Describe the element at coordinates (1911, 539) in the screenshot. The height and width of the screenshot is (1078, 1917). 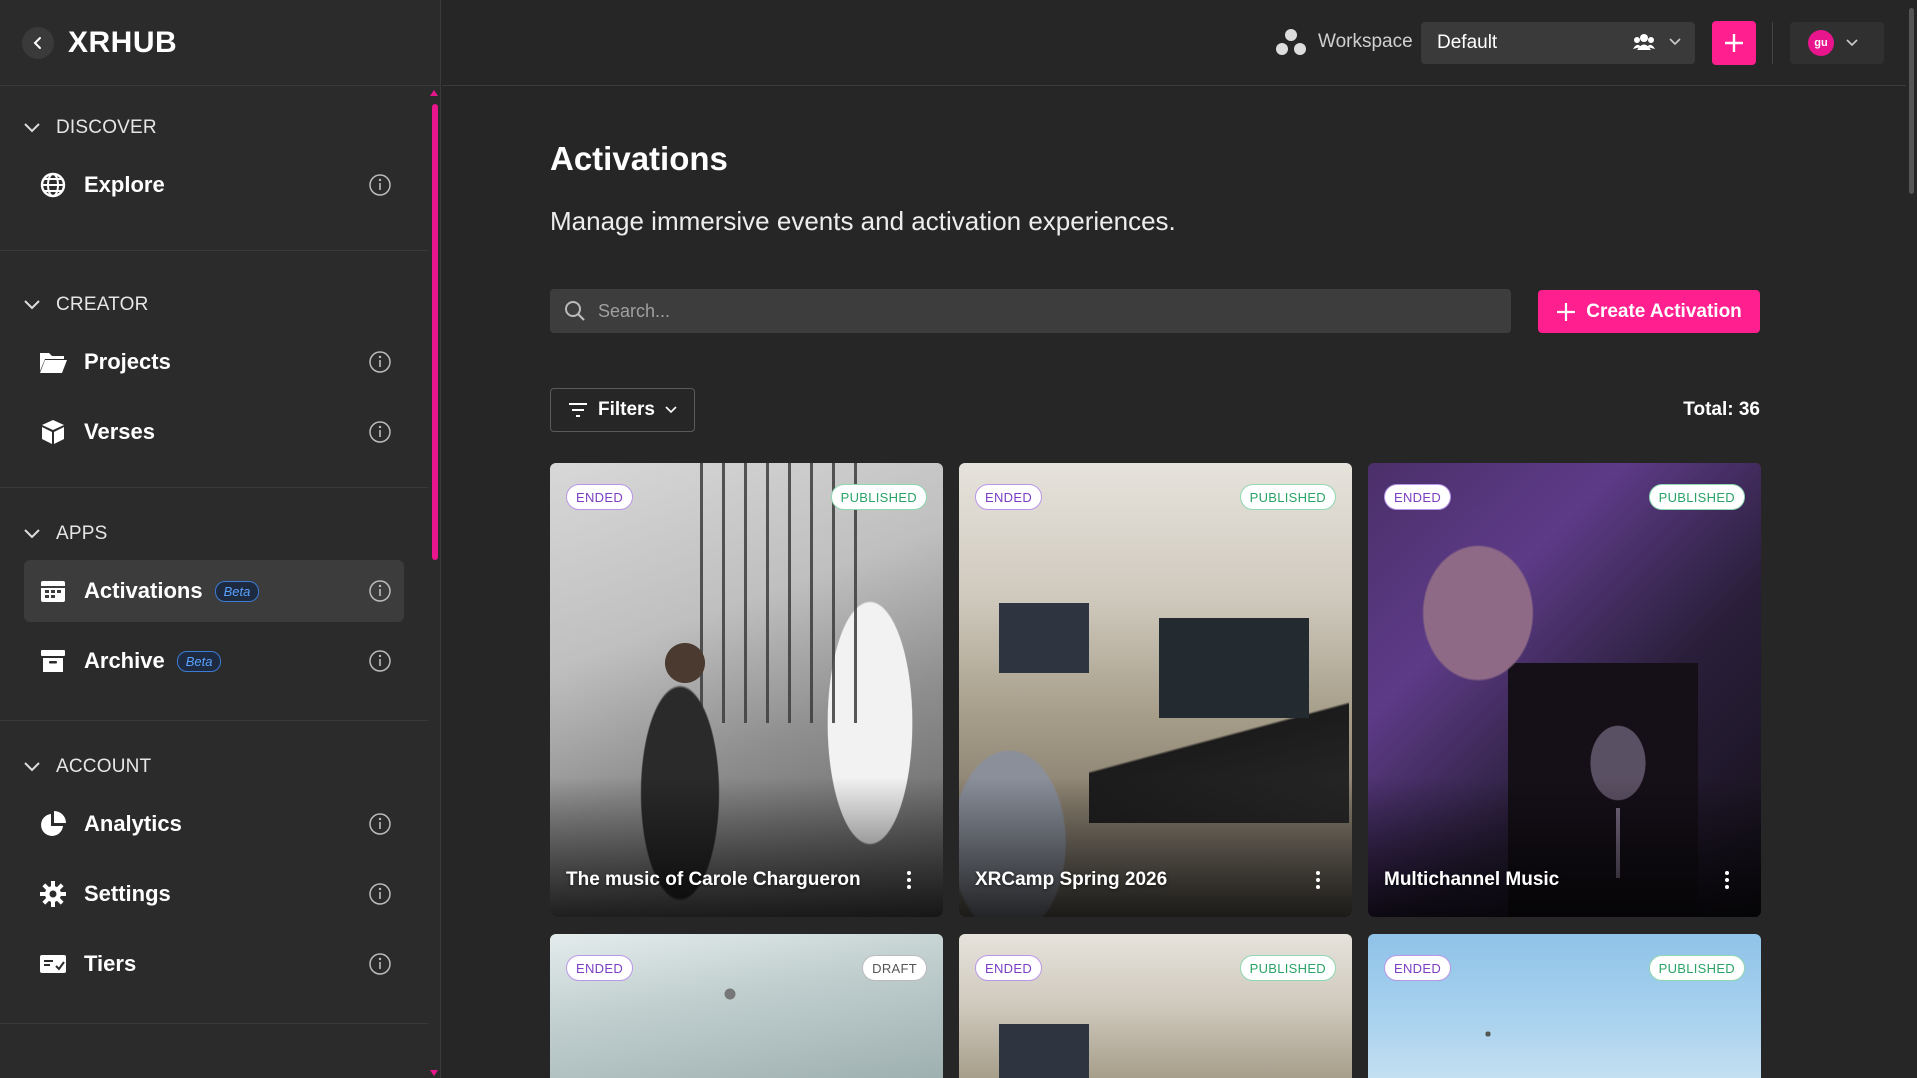
I see `page-scrollbar` at that location.